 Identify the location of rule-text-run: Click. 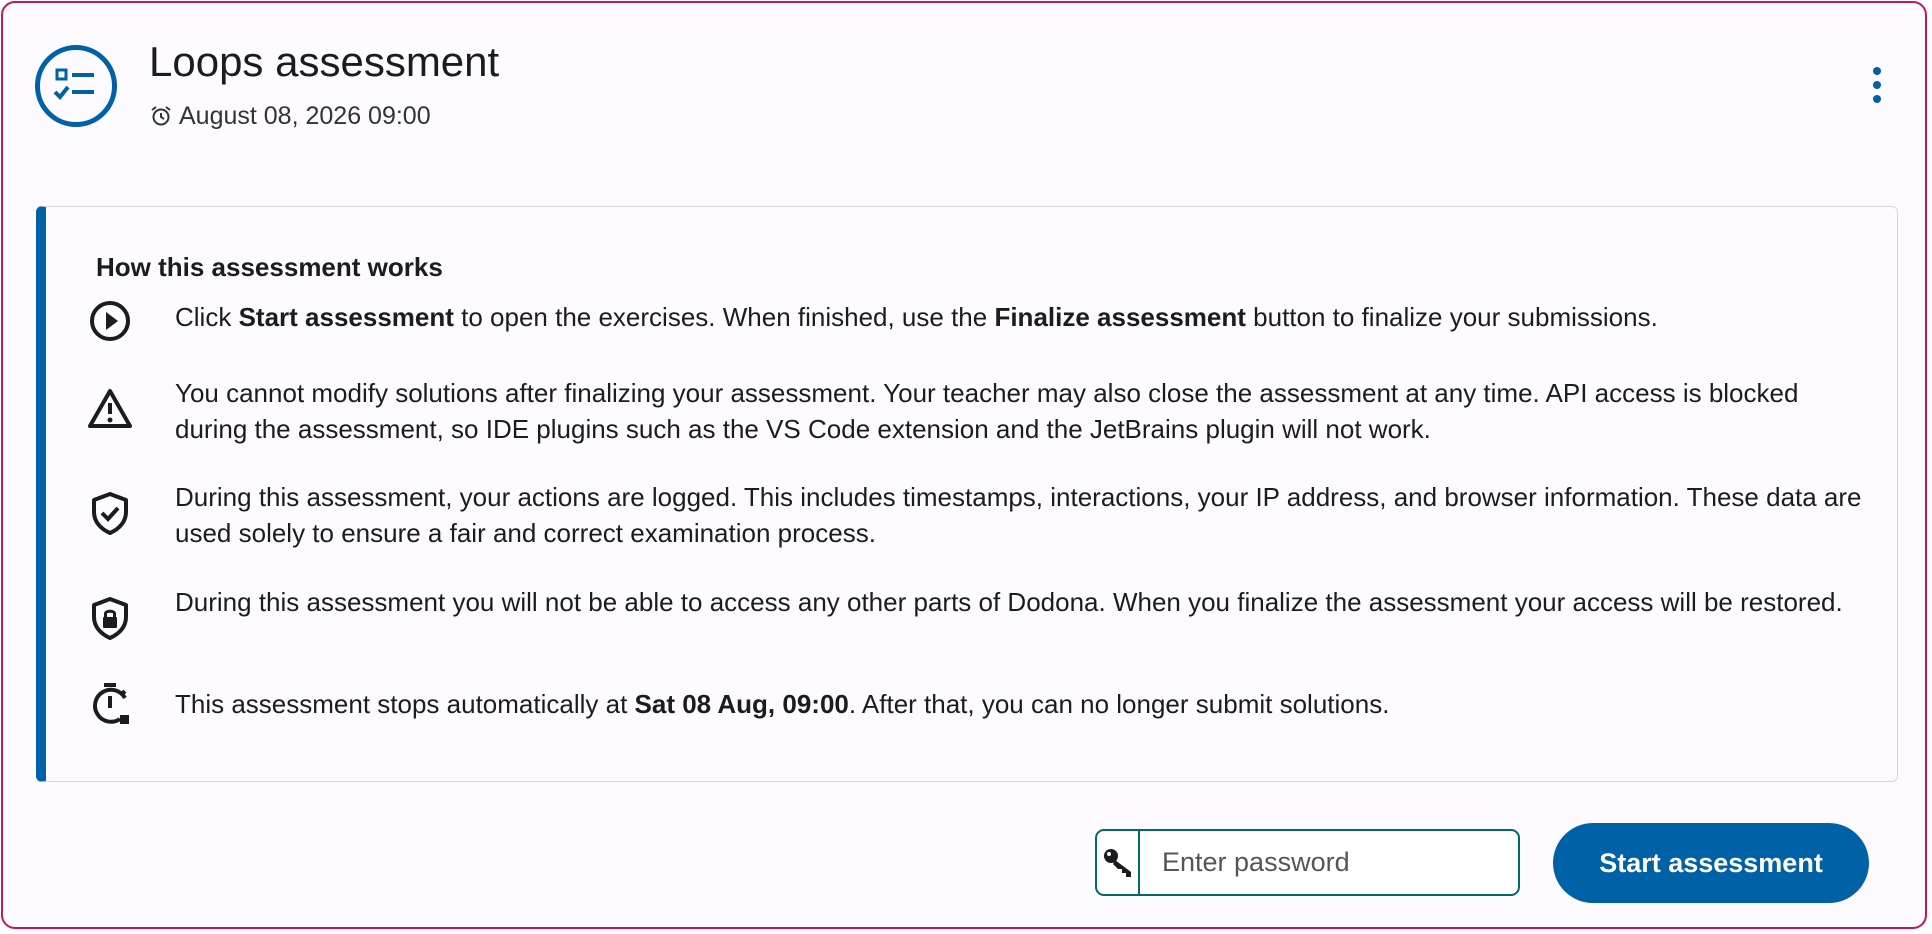
(207, 317).